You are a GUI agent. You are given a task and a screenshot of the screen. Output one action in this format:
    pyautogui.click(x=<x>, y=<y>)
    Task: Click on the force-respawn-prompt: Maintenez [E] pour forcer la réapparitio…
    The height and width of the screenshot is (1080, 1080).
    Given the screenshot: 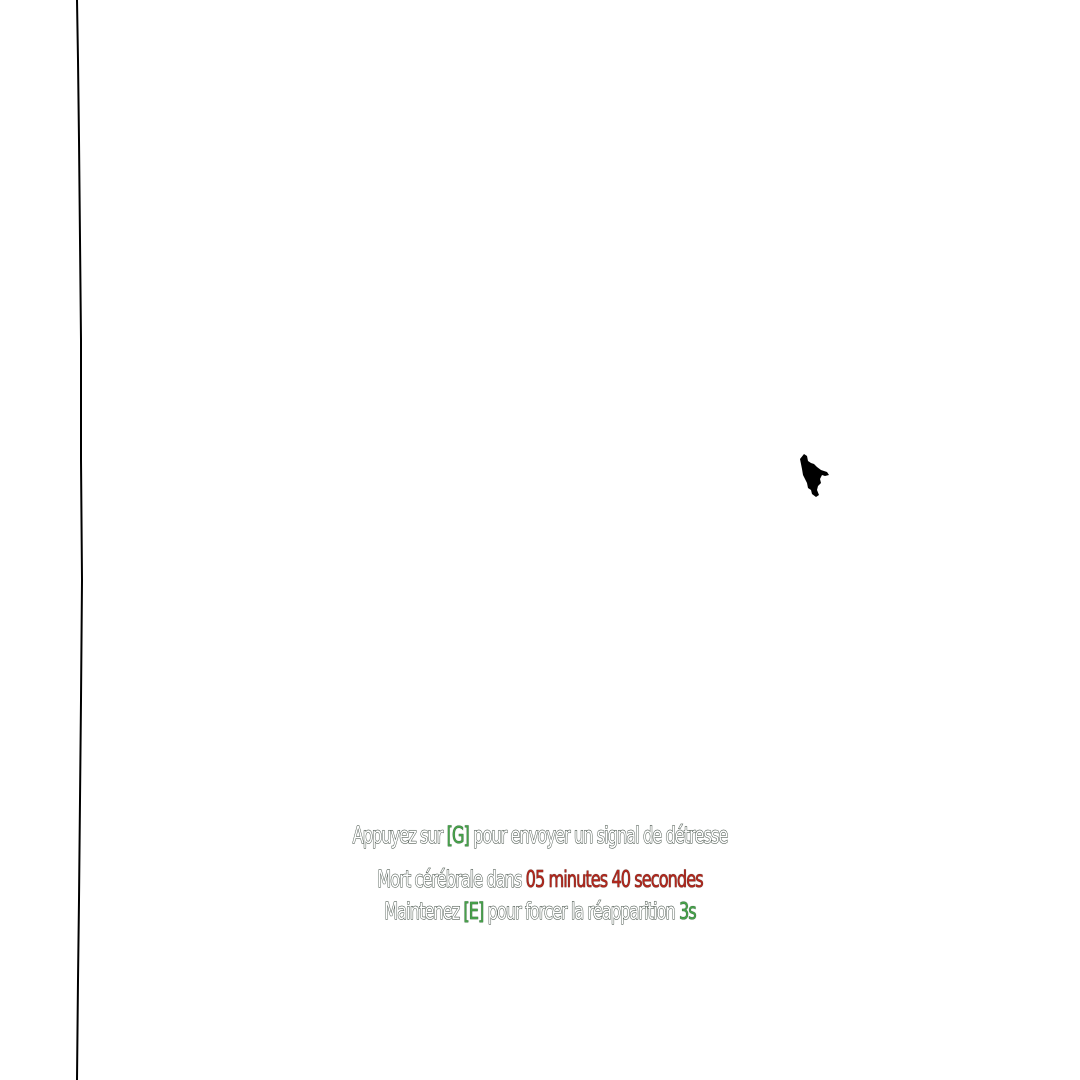 What is the action you would take?
    pyautogui.click(x=540, y=912)
    